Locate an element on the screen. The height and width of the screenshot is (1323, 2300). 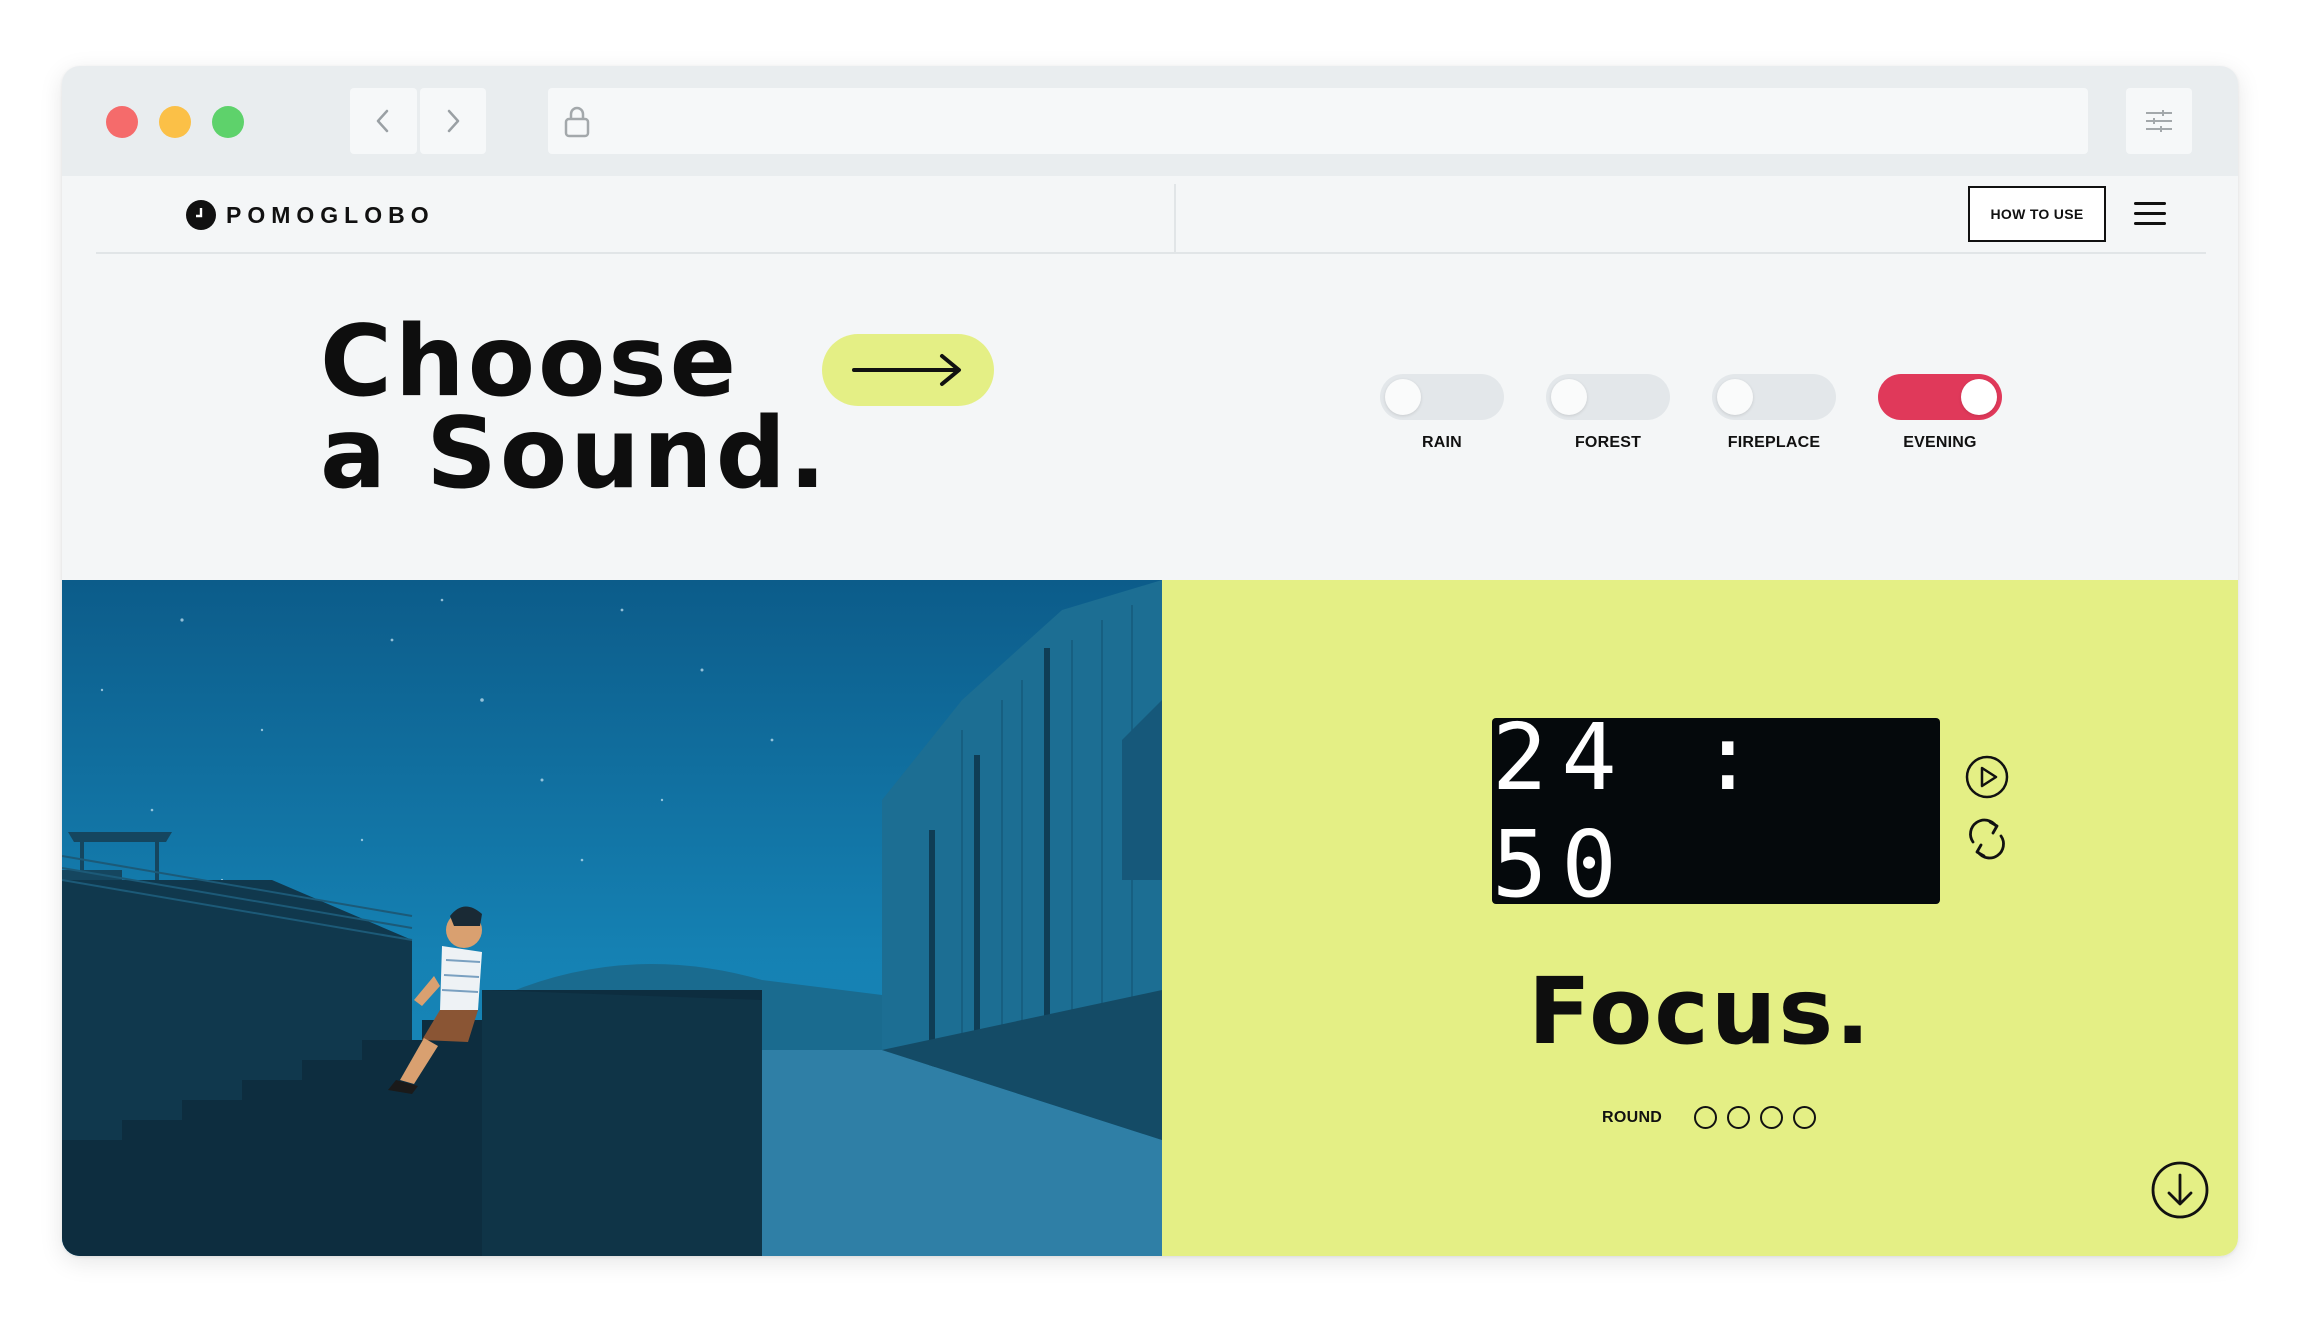
sliders-icon is located at coordinates (2159, 121).